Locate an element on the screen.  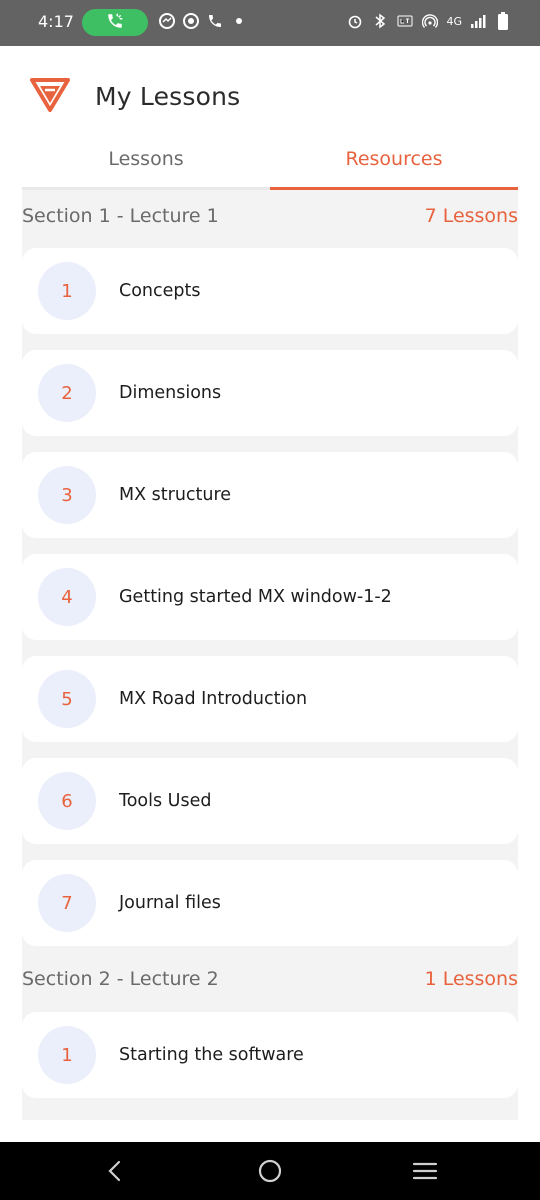
messenger-icon is located at coordinates (167, 21).